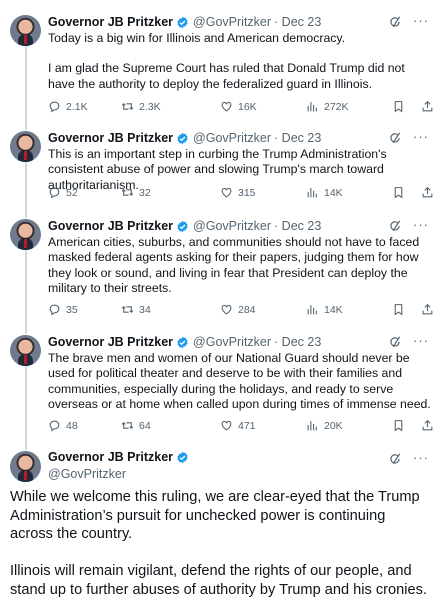 Image resolution: width=437 pixels, height=600 pixels. What do you see at coordinates (63, 309) in the screenshot?
I see `reply-button: 35` at bounding box center [63, 309].